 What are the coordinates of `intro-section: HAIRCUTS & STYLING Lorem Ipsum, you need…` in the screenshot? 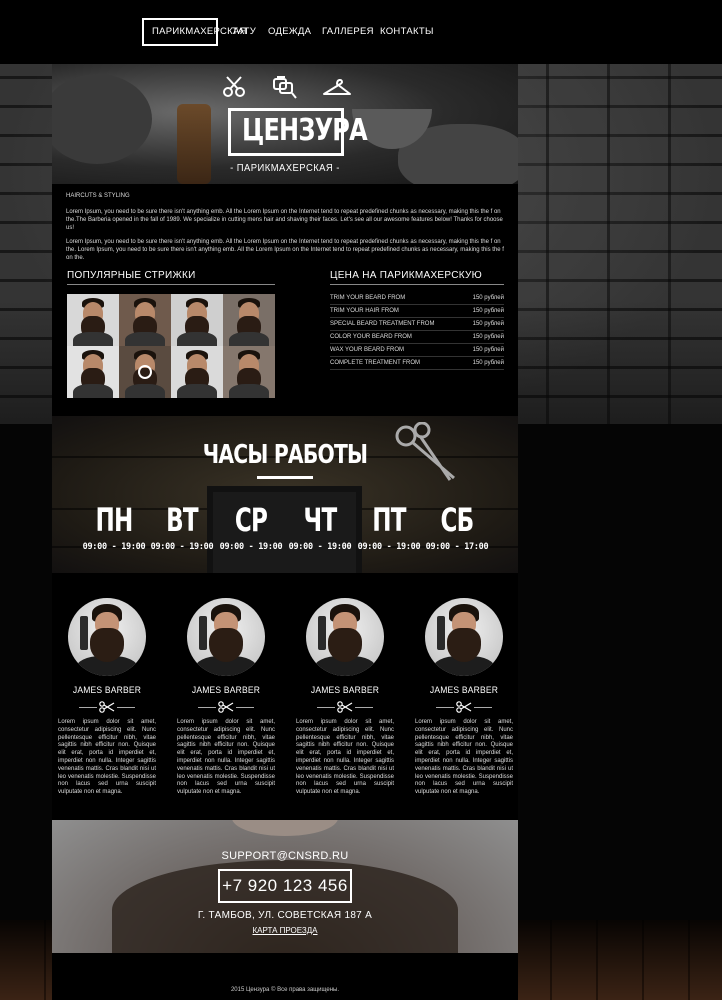 It's located at (287, 230).